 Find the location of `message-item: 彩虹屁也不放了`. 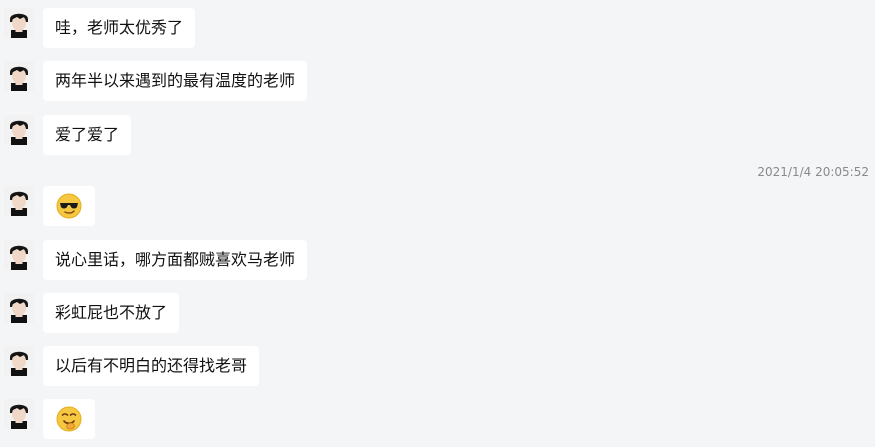

message-item: 彩虹屁也不放了 is located at coordinates (437, 313).